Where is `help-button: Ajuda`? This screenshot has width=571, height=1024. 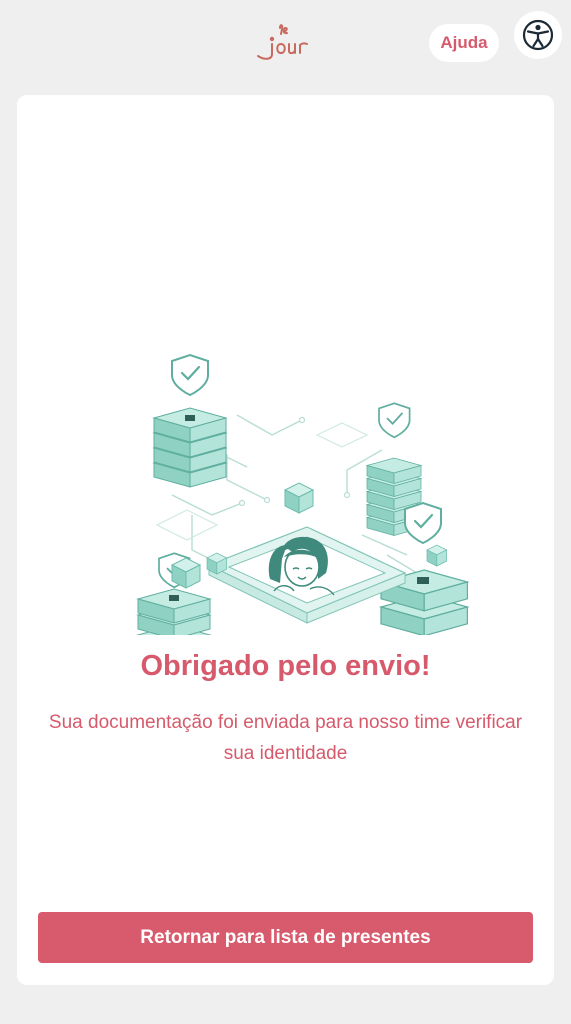 help-button: Ajuda is located at coordinates (464, 43).